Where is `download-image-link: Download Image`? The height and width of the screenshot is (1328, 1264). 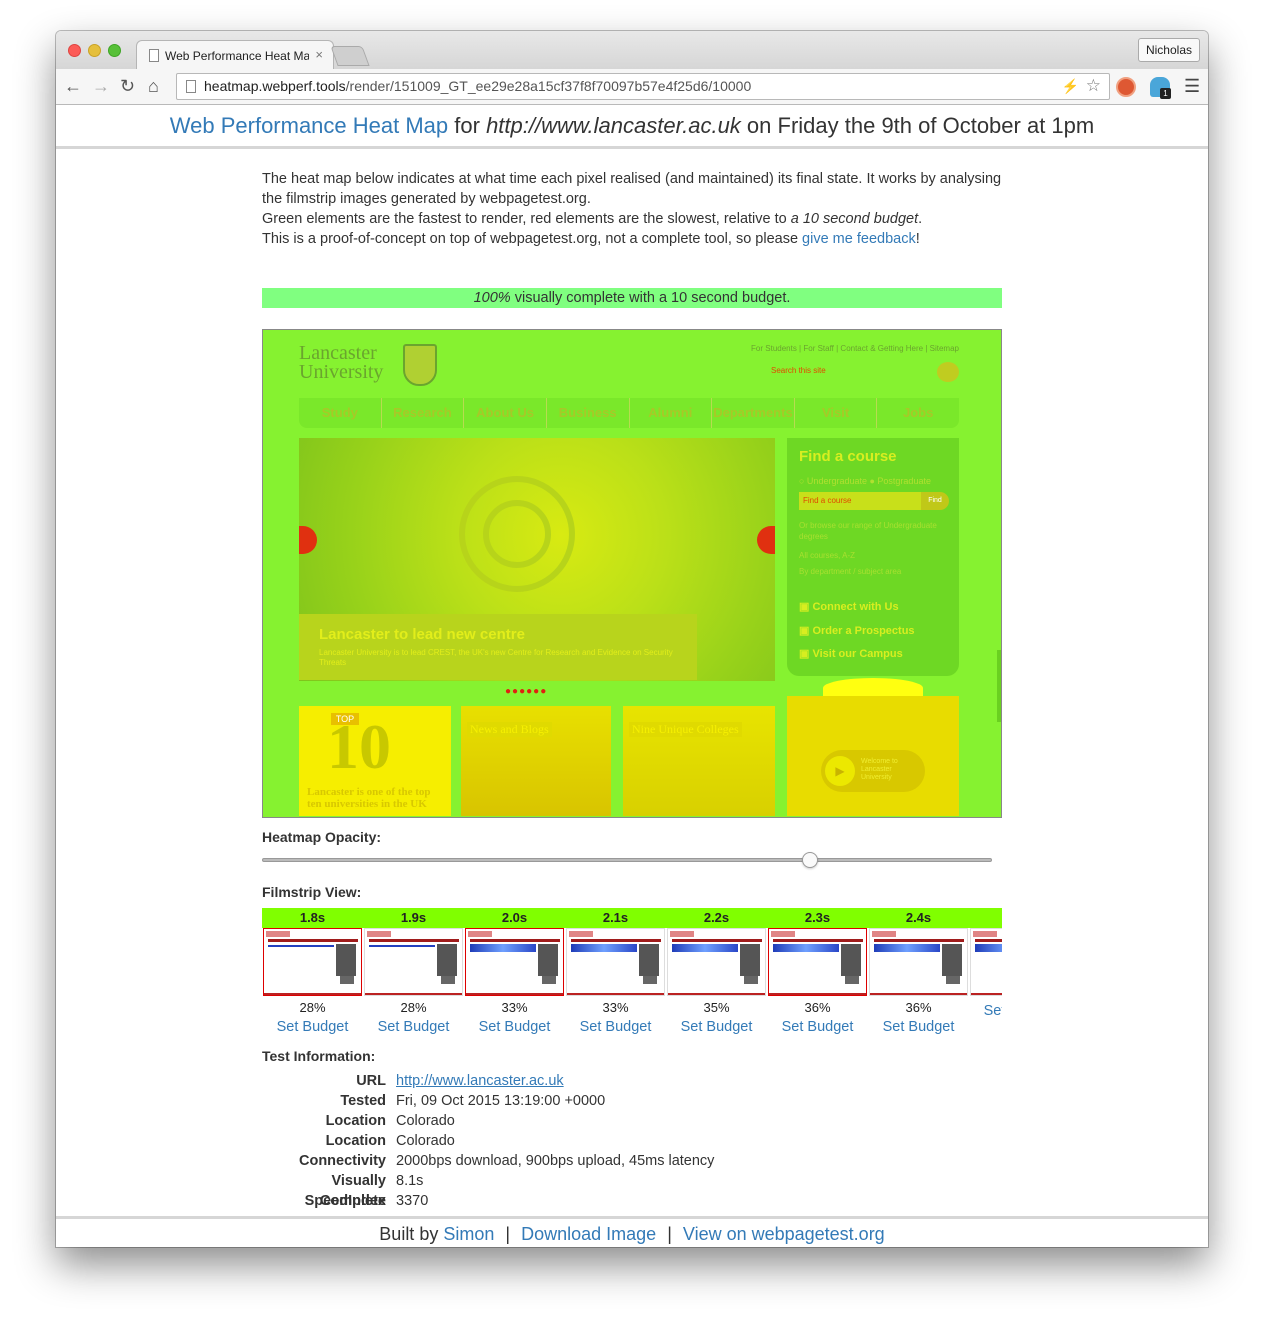
download-image-link: Download Image is located at coordinates (588, 1234).